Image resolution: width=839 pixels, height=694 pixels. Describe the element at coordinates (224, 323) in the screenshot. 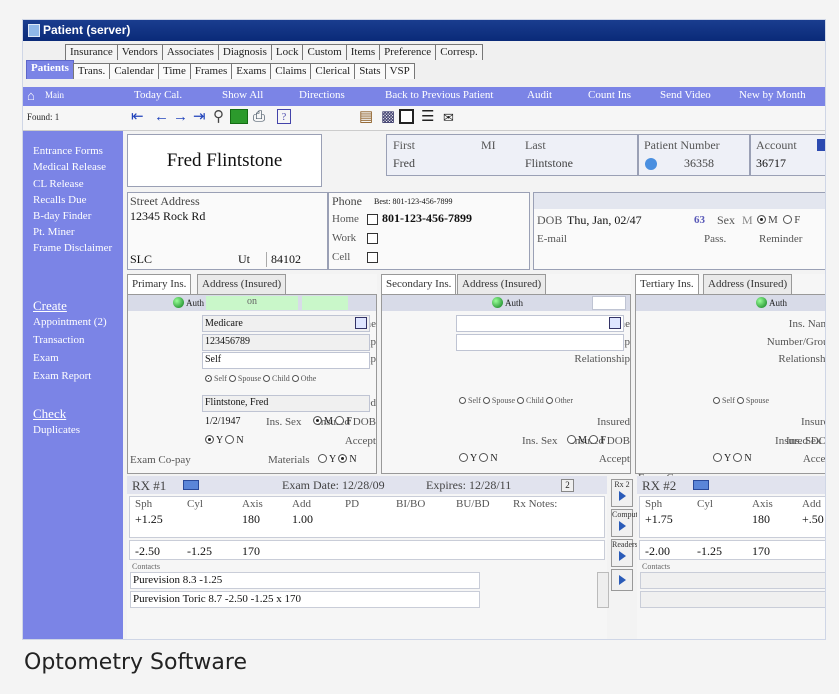

I see `primary-ins-name: Medicare` at that location.